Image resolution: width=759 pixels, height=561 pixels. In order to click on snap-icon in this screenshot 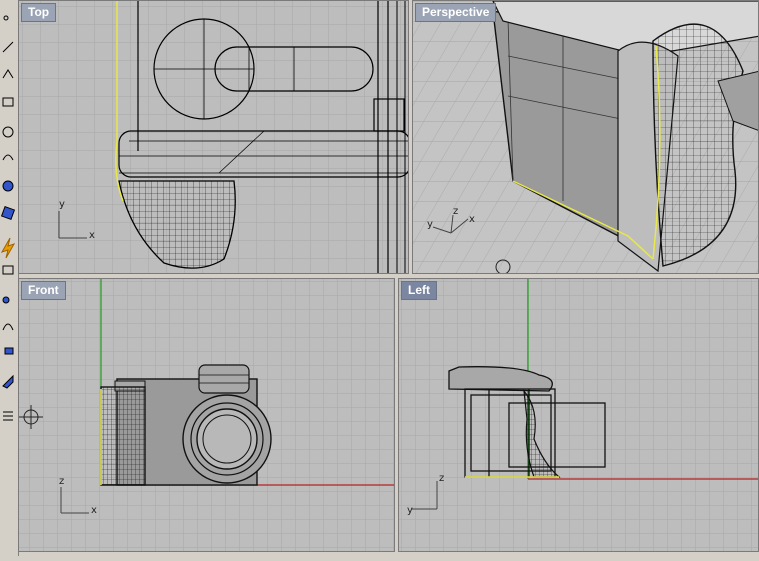, I will do `click(8, 381)`.